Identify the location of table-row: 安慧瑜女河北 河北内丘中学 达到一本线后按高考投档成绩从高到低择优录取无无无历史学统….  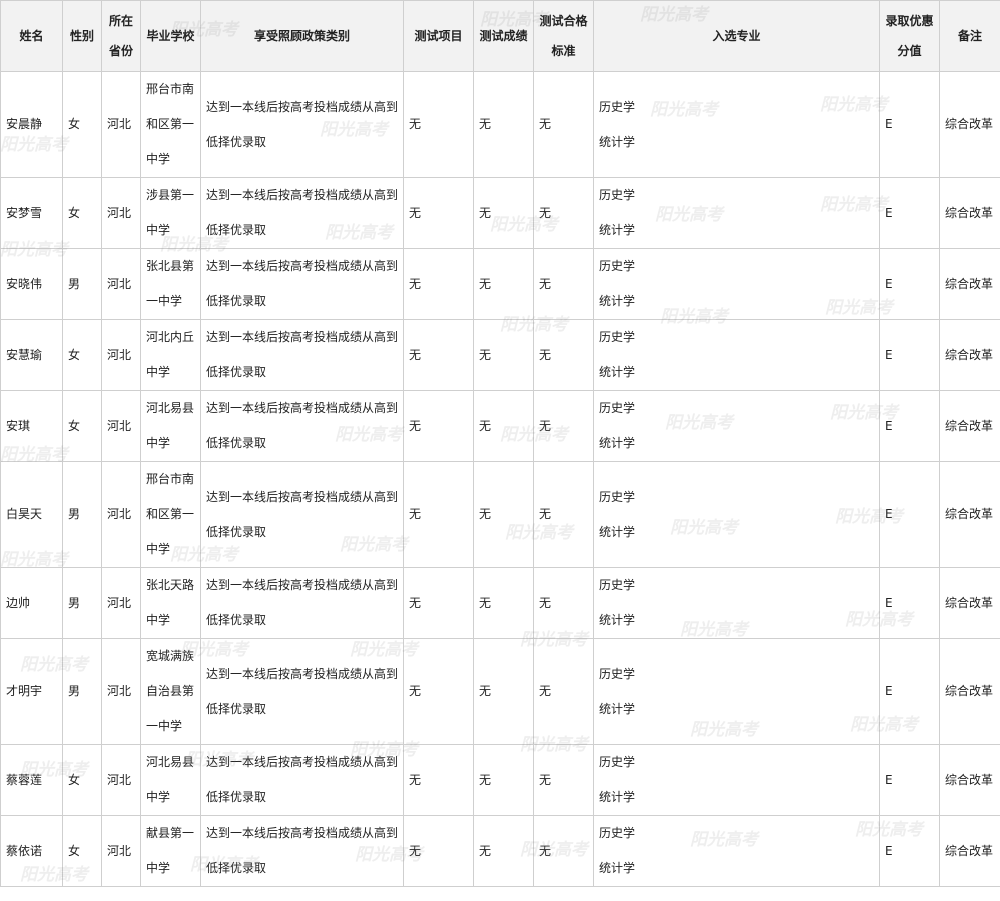
(500, 355).